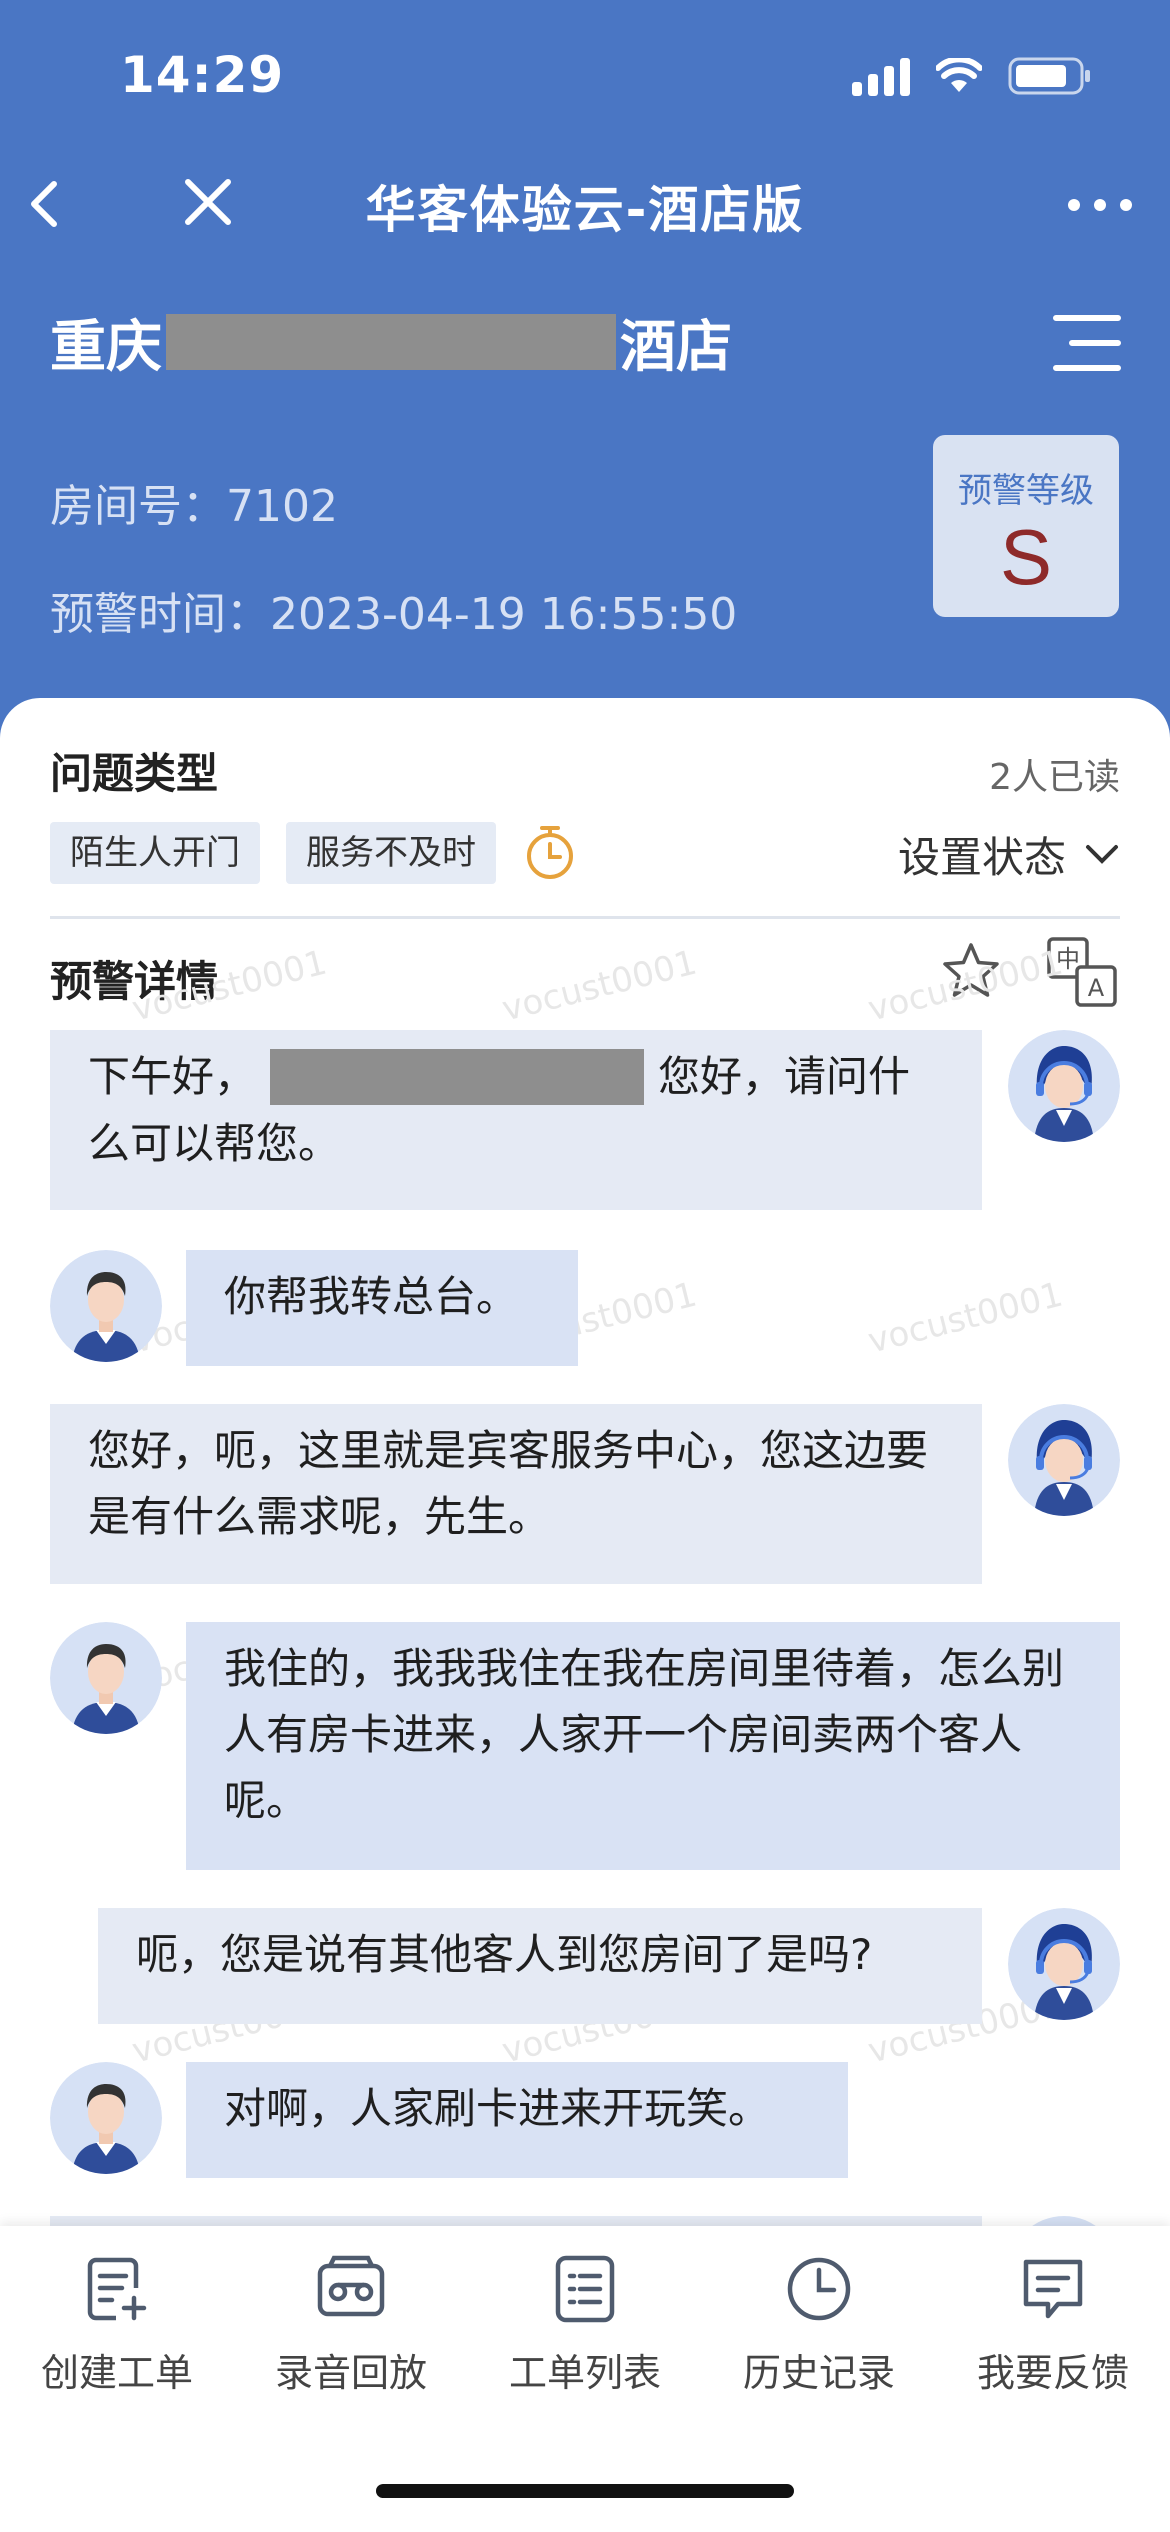  What do you see at coordinates (819, 2289) in the screenshot?
I see `clock-icon` at bounding box center [819, 2289].